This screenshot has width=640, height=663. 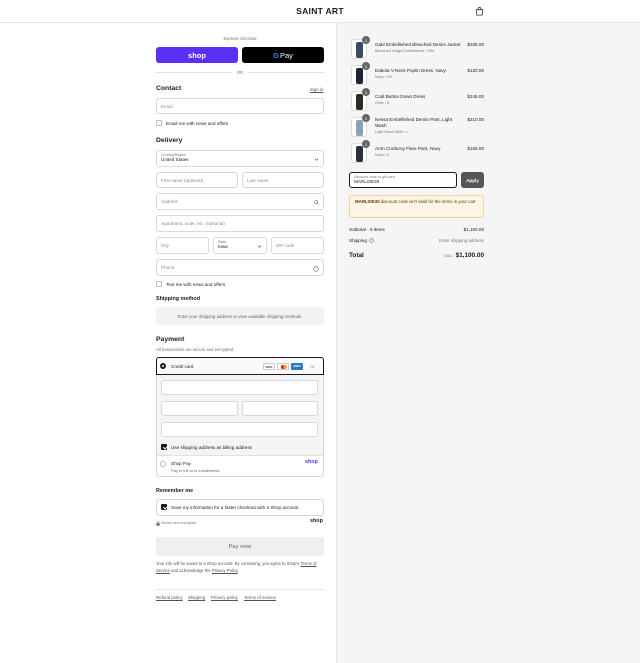 I want to click on phone-placeholder: Phone, so click(x=168, y=267).